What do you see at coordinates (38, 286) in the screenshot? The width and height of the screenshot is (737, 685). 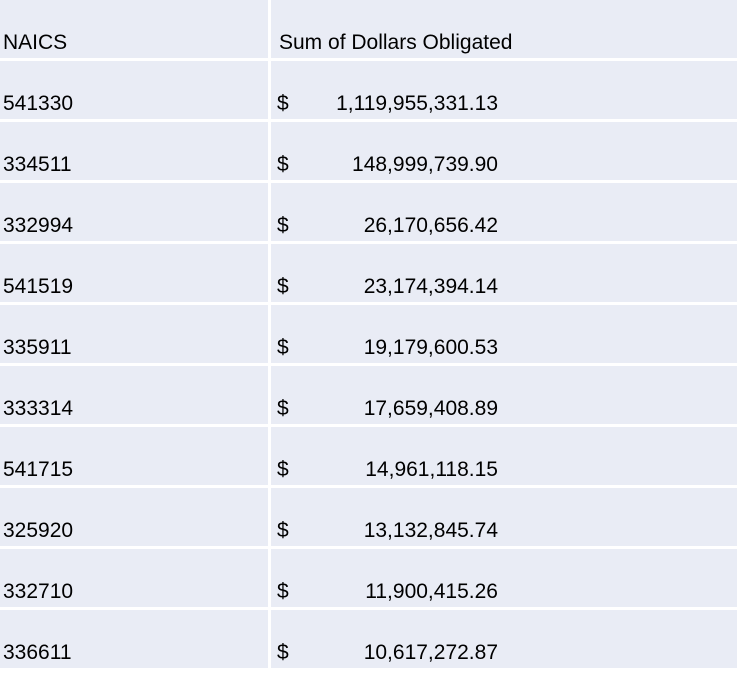 I see `naics-code: 541519` at bounding box center [38, 286].